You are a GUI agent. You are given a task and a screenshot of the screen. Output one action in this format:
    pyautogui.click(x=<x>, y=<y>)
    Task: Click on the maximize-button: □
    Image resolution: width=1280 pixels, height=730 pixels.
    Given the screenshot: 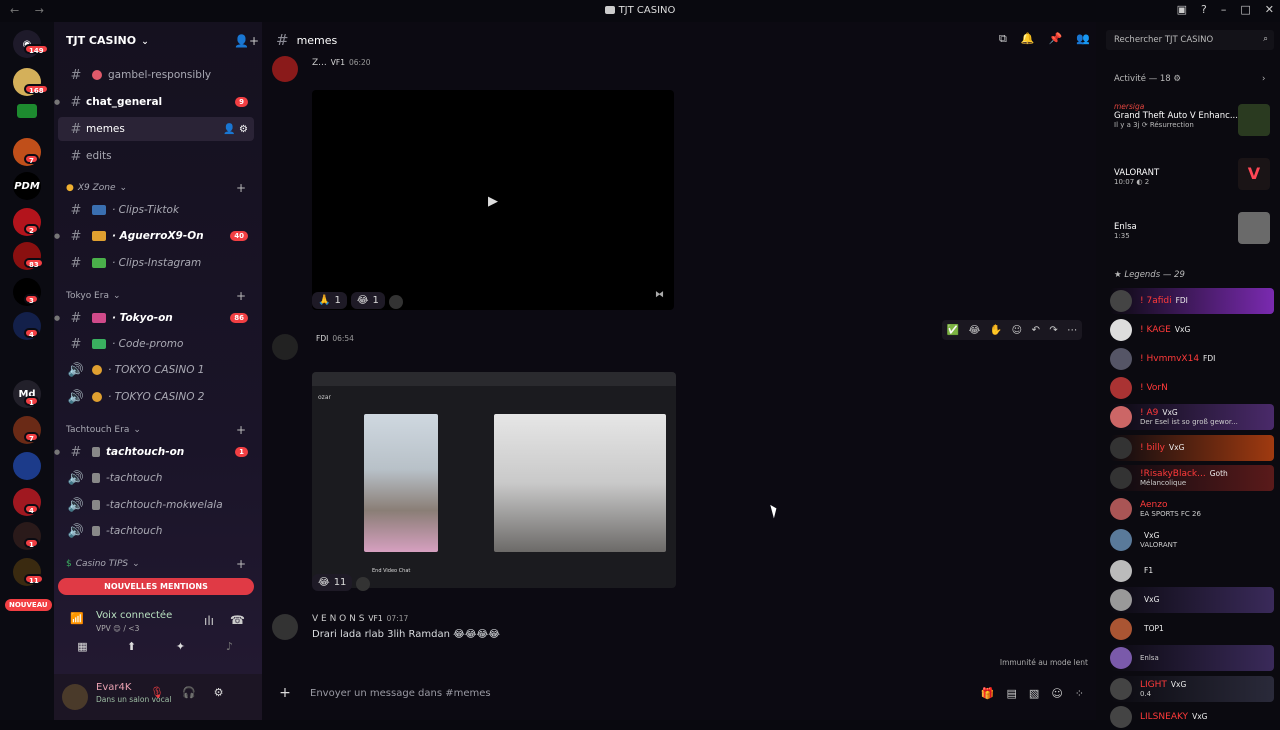 What is the action you would take?
    pyautogui.click(x=1245, y=9)
    